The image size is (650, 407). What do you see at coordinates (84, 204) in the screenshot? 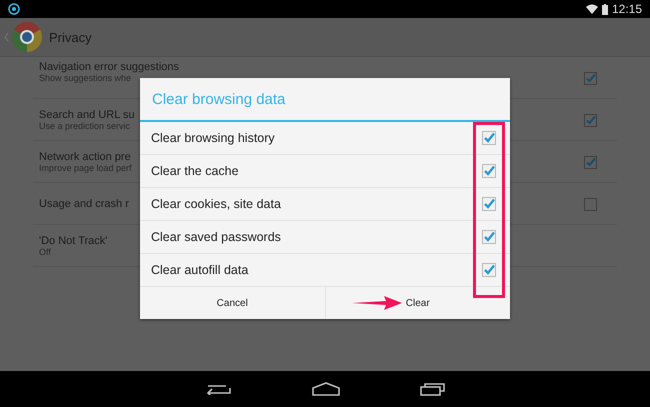
I see `setting-title: Usage and crash r` at bounding box center [84, 204].